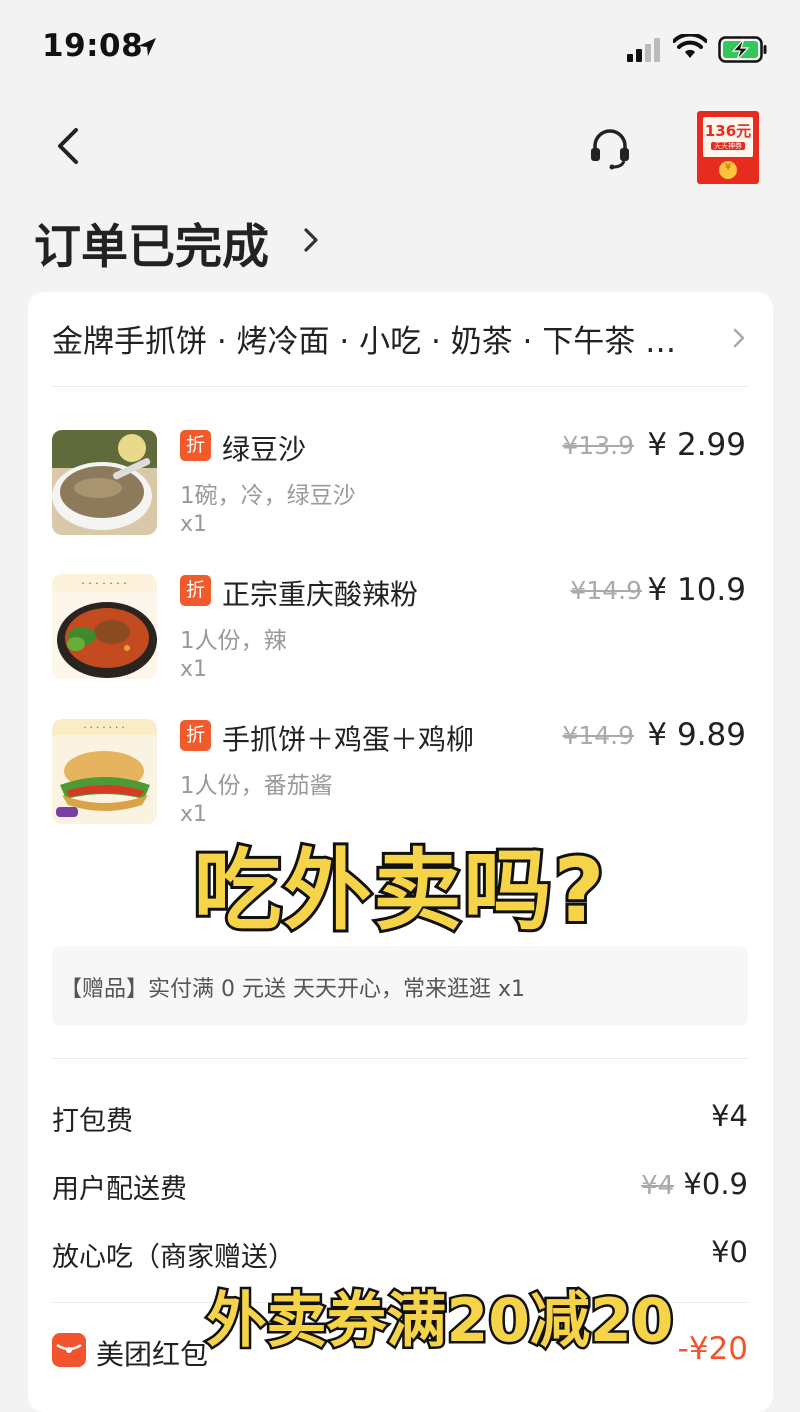  What do you see at coordinates (728, 170) in the screenshot?
I see `coin-icon: ¥` at bounding box center [728, 170].